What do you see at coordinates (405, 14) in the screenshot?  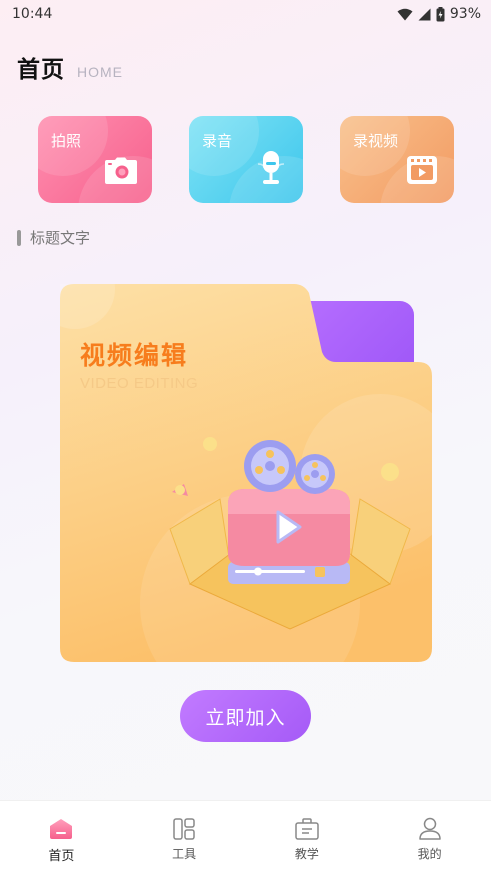 I see `wifi-icon` at bounding box center [405, 14].